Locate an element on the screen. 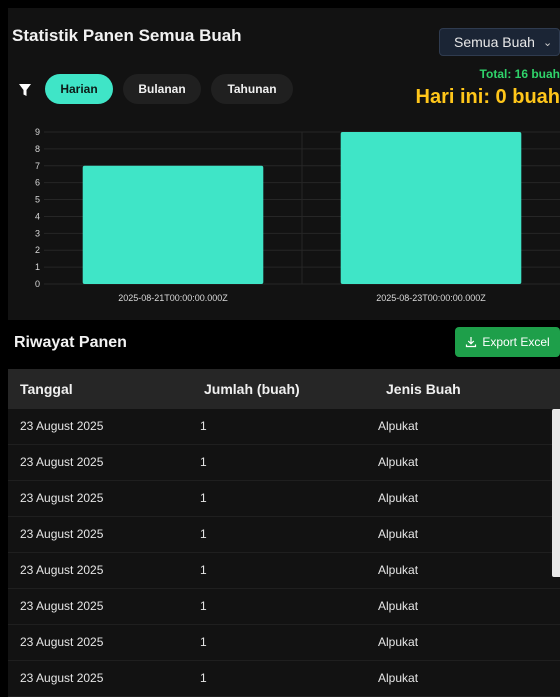  y-tick-label: 7 is located at coordinates (37, 166).